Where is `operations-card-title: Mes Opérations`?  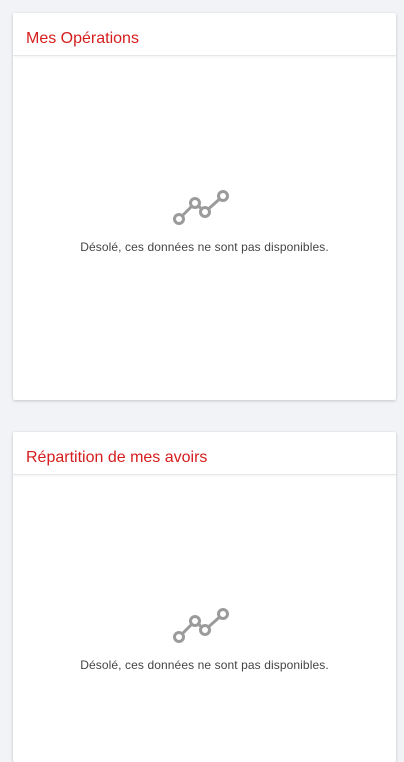 operations-card-title: Mes Opérations is located at coordinates (82, 38).